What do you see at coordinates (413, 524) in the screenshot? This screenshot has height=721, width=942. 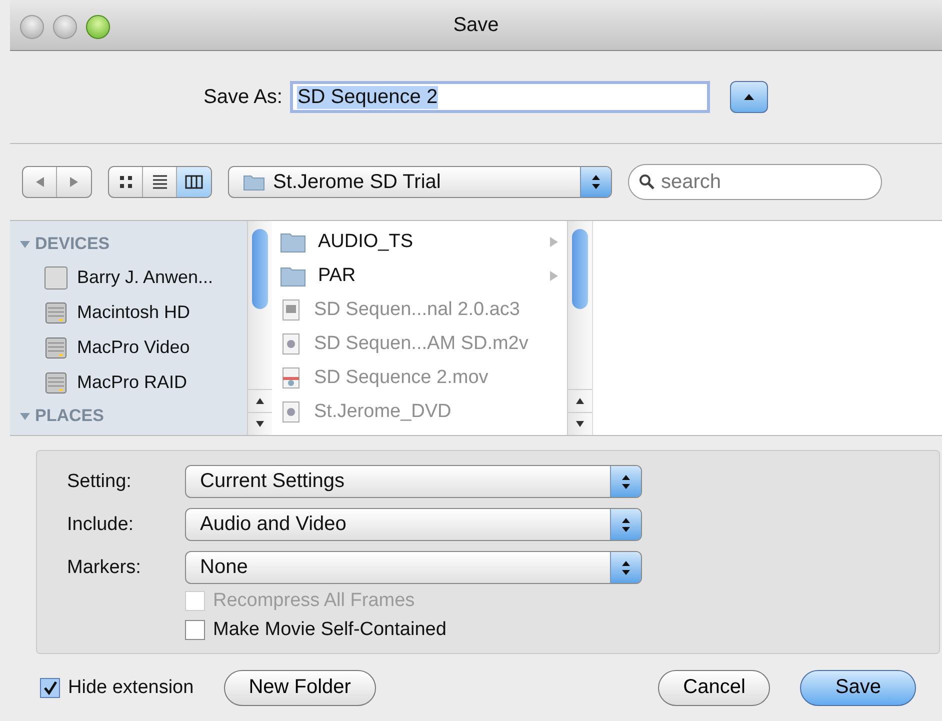 I see `option-dropdown: Audio and Video` at bounding box center [413, 524].